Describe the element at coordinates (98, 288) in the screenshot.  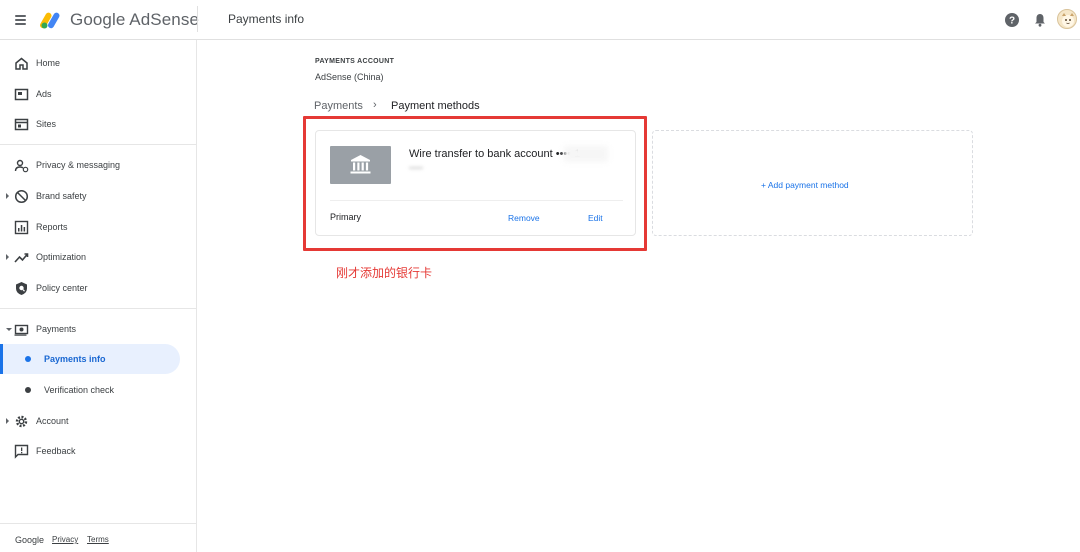
I see `sidebar-item-policy-center: Policy center` at that location.